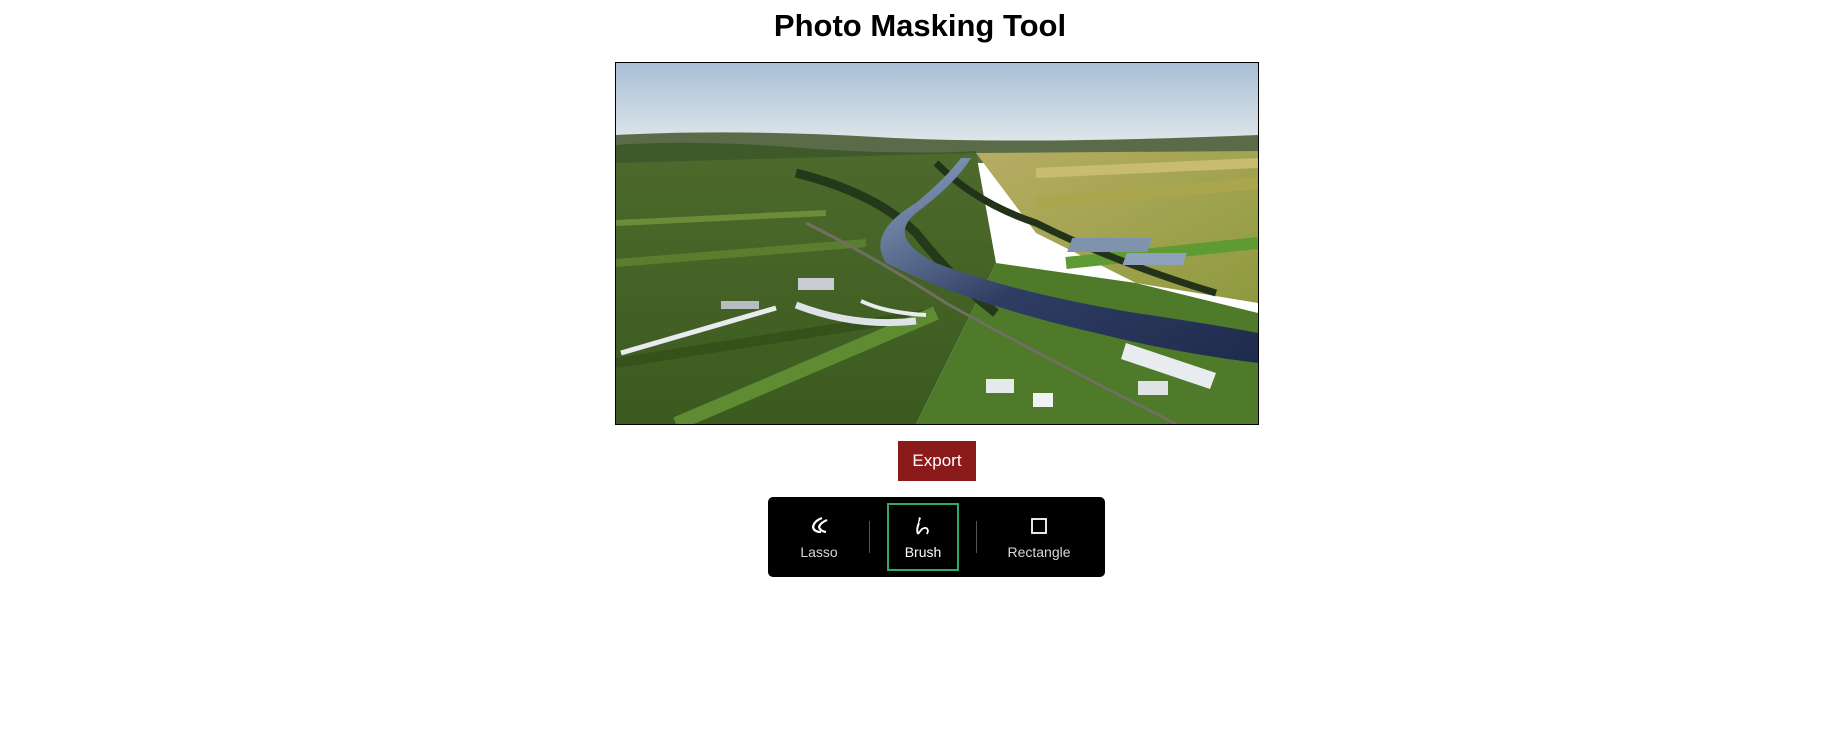 The width and height of the screenshot is (1840, 741). I want to click on tool-brush: Brush, so click(923, 537).